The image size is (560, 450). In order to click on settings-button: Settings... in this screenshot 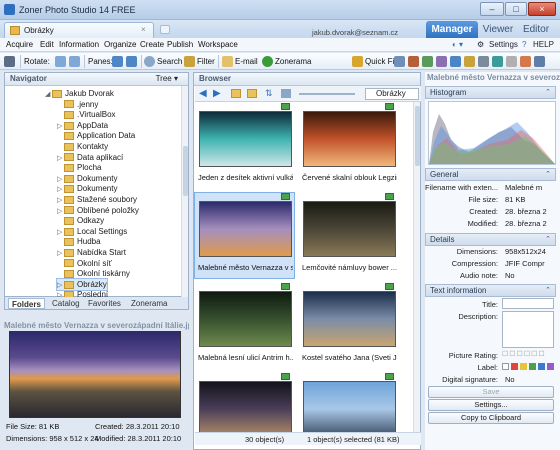, I will do `click(491, 405)`.